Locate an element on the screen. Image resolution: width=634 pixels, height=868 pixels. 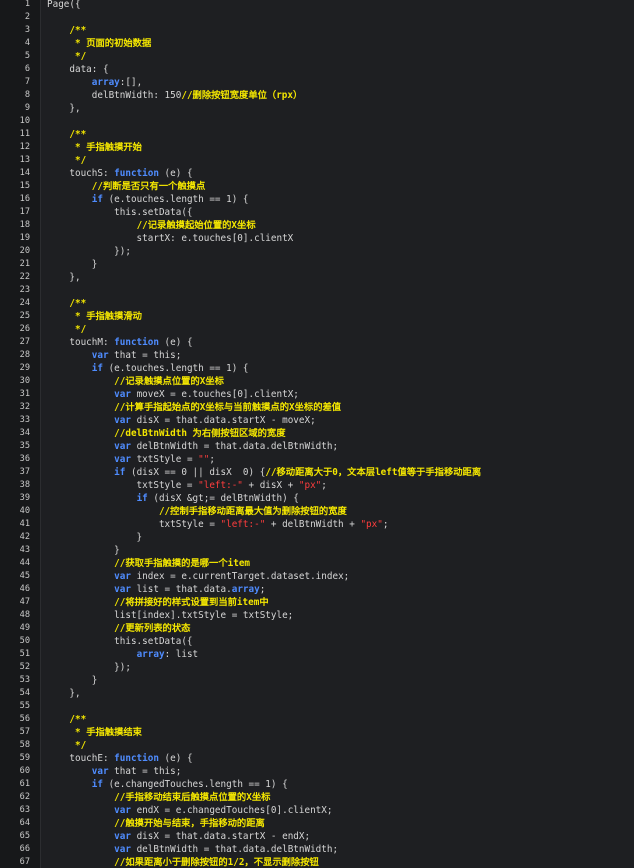
code-line: //控制手指移动距离最大值为删除按钮的宽度 is located at coordinates (197, 511).